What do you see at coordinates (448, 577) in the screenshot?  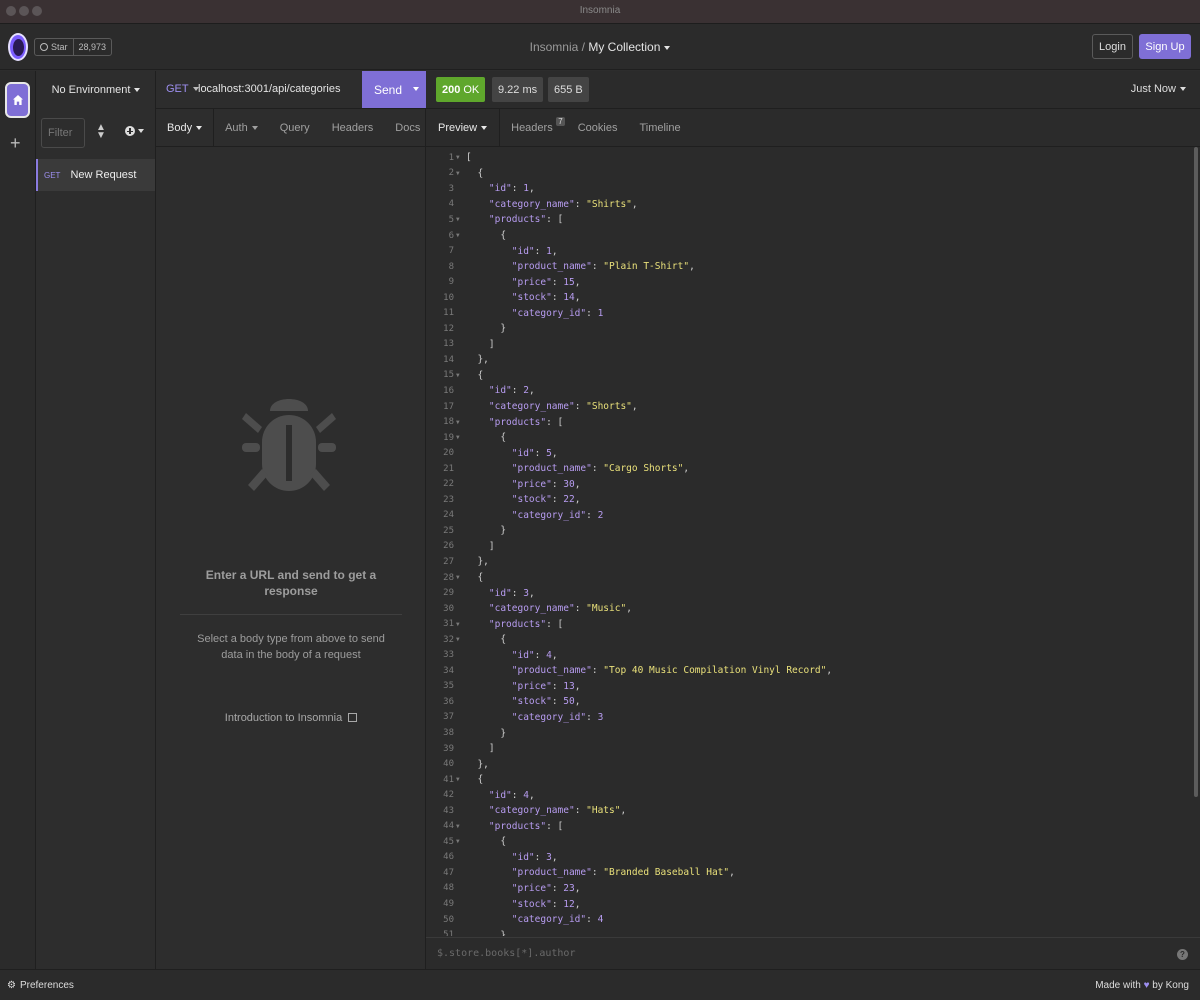 I see `line-number: 28` at bounding box center [448, 577].